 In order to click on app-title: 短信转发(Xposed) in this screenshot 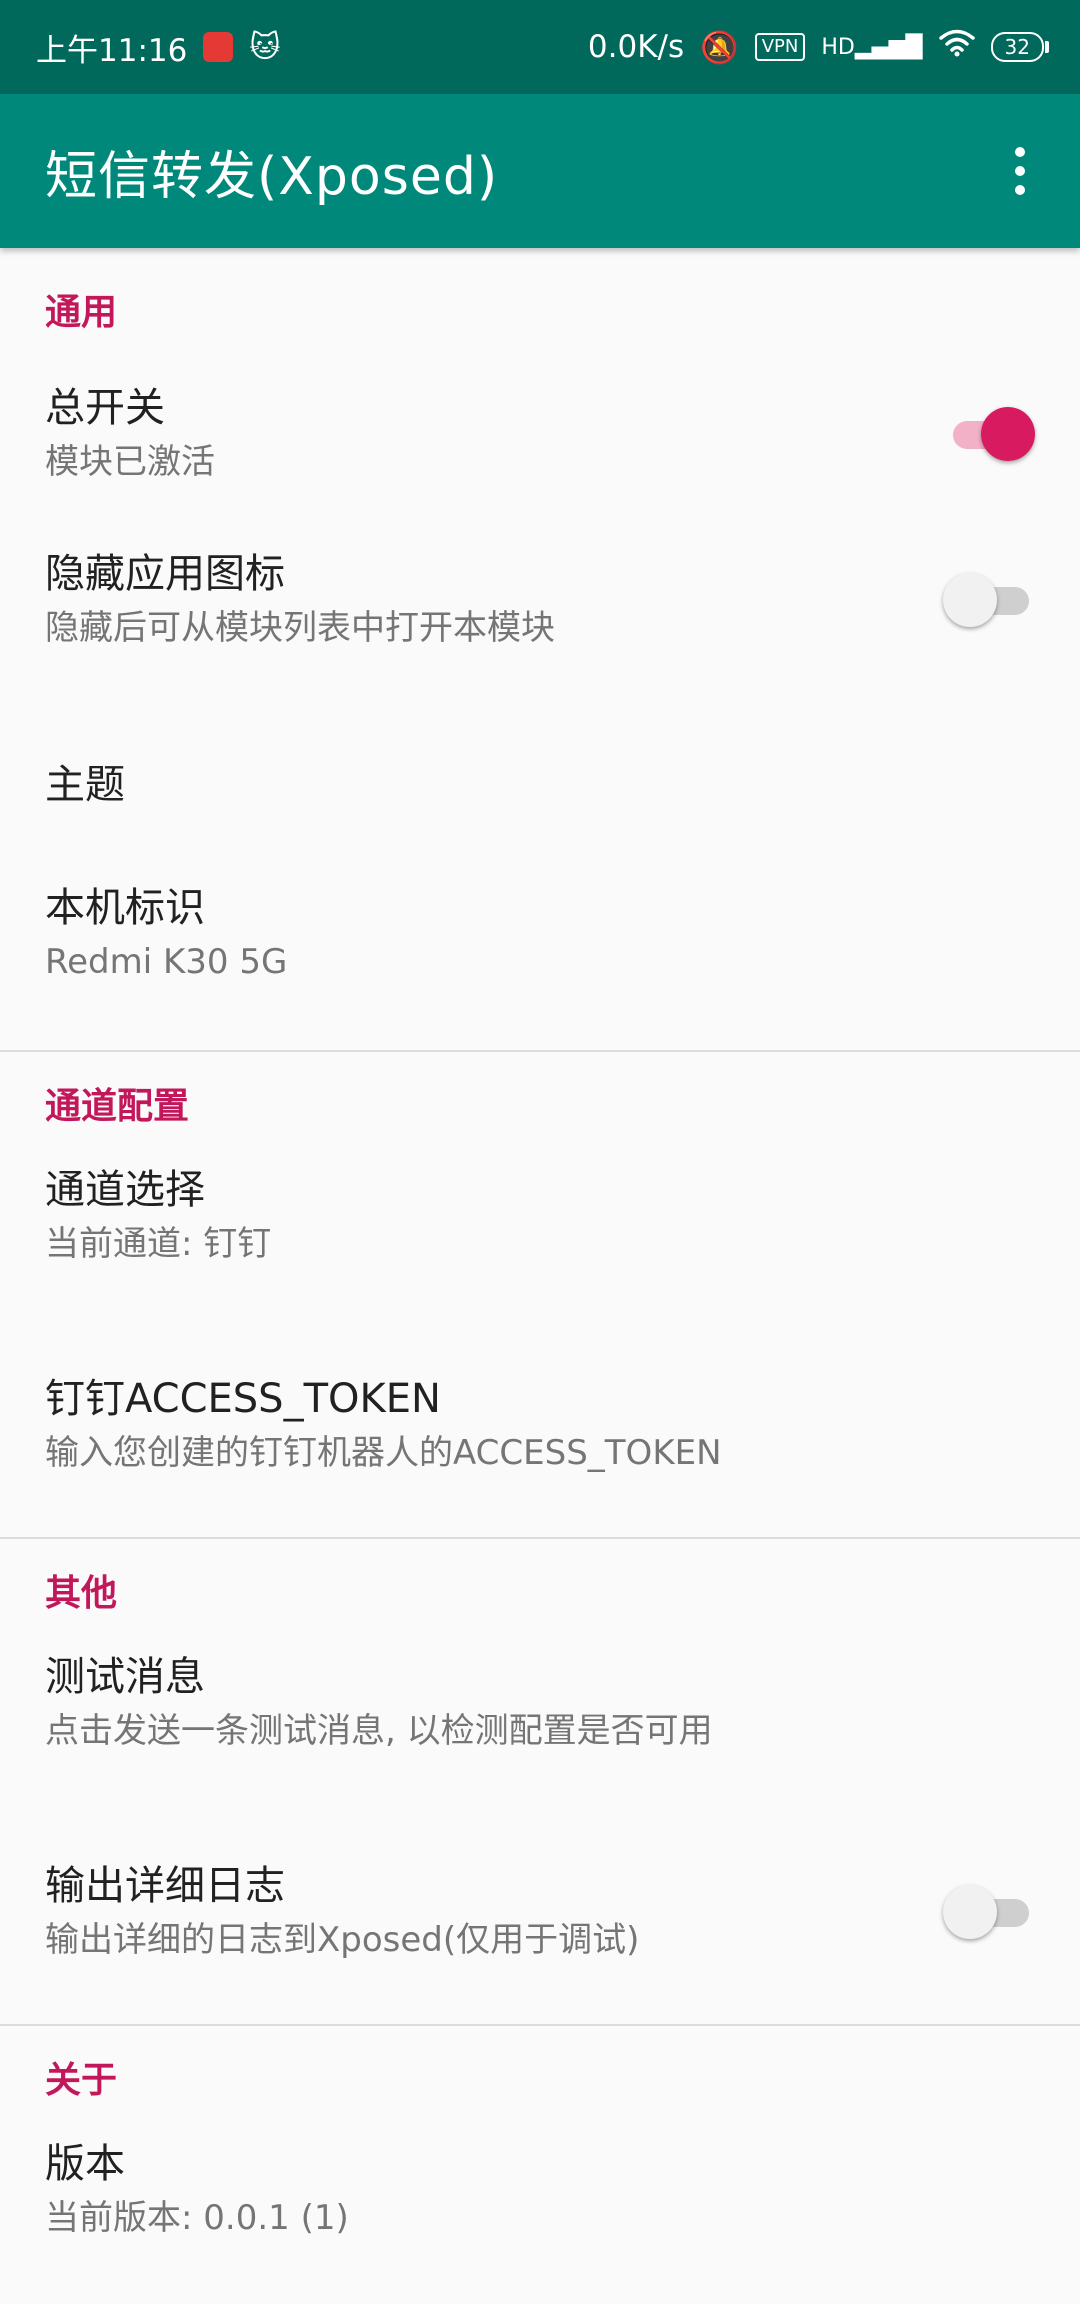, I will do `click(272, 176)`.